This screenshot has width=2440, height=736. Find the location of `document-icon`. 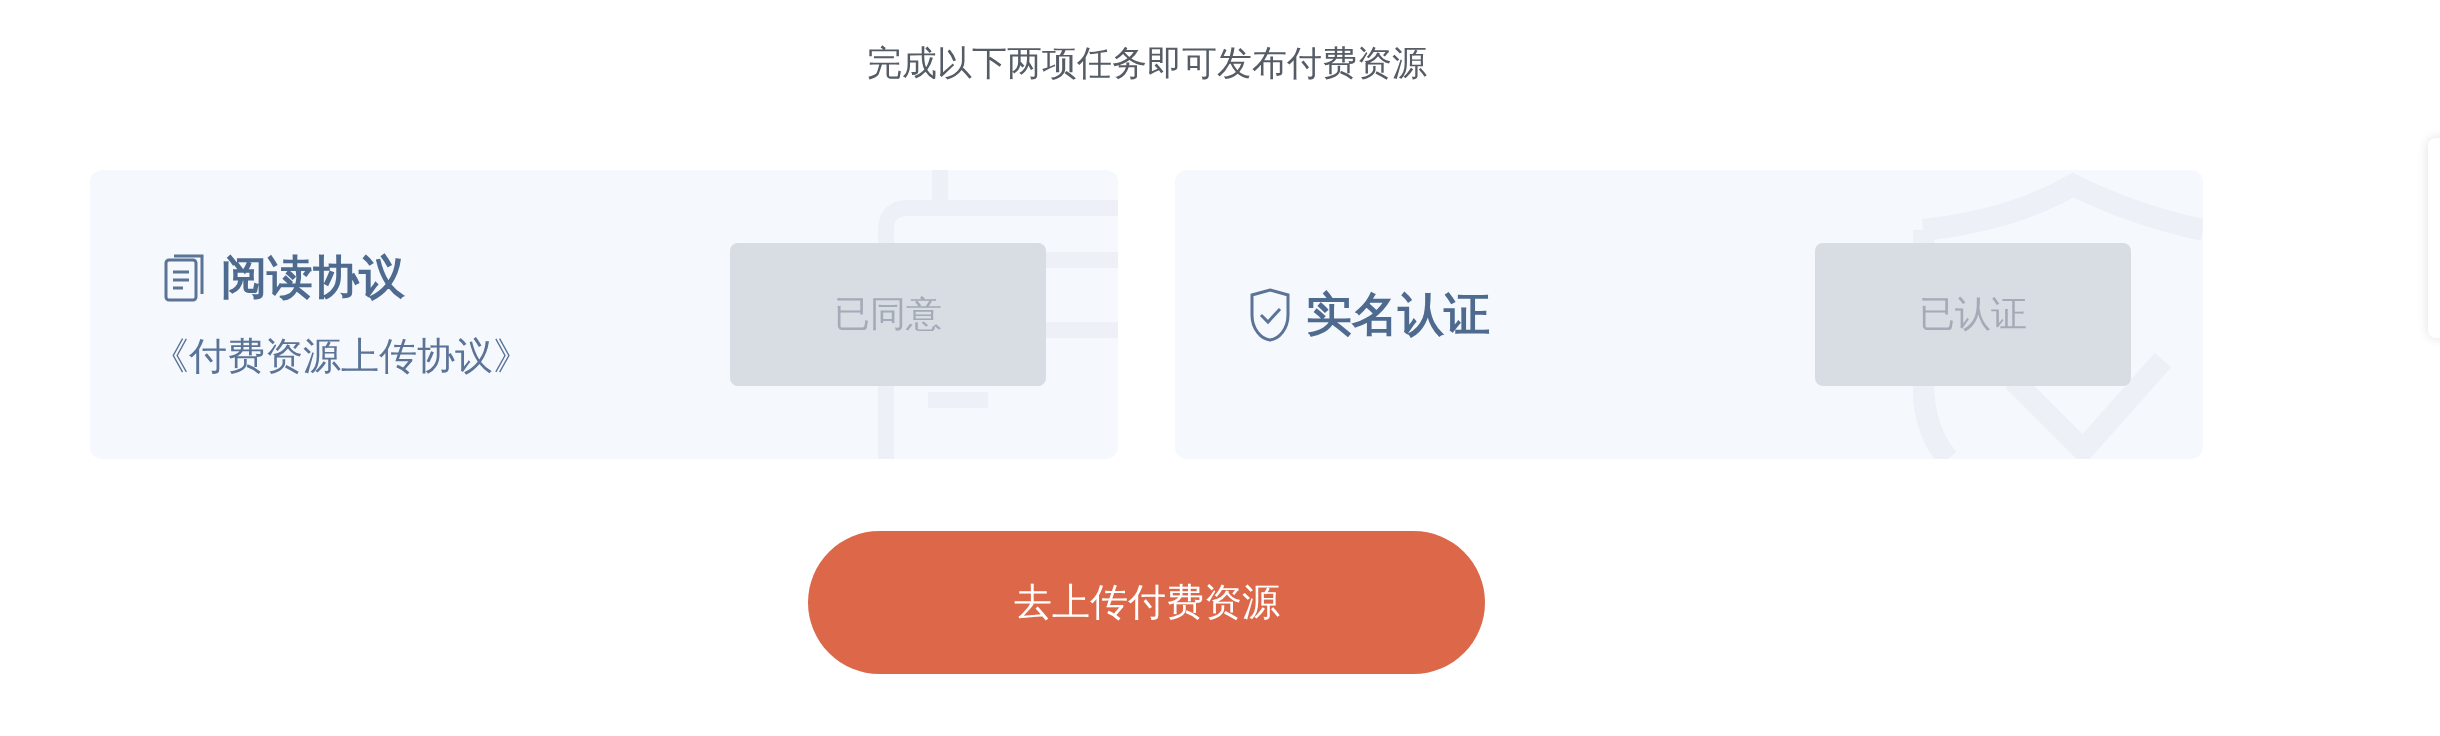

document-icon is located at coordinates (185, 278).